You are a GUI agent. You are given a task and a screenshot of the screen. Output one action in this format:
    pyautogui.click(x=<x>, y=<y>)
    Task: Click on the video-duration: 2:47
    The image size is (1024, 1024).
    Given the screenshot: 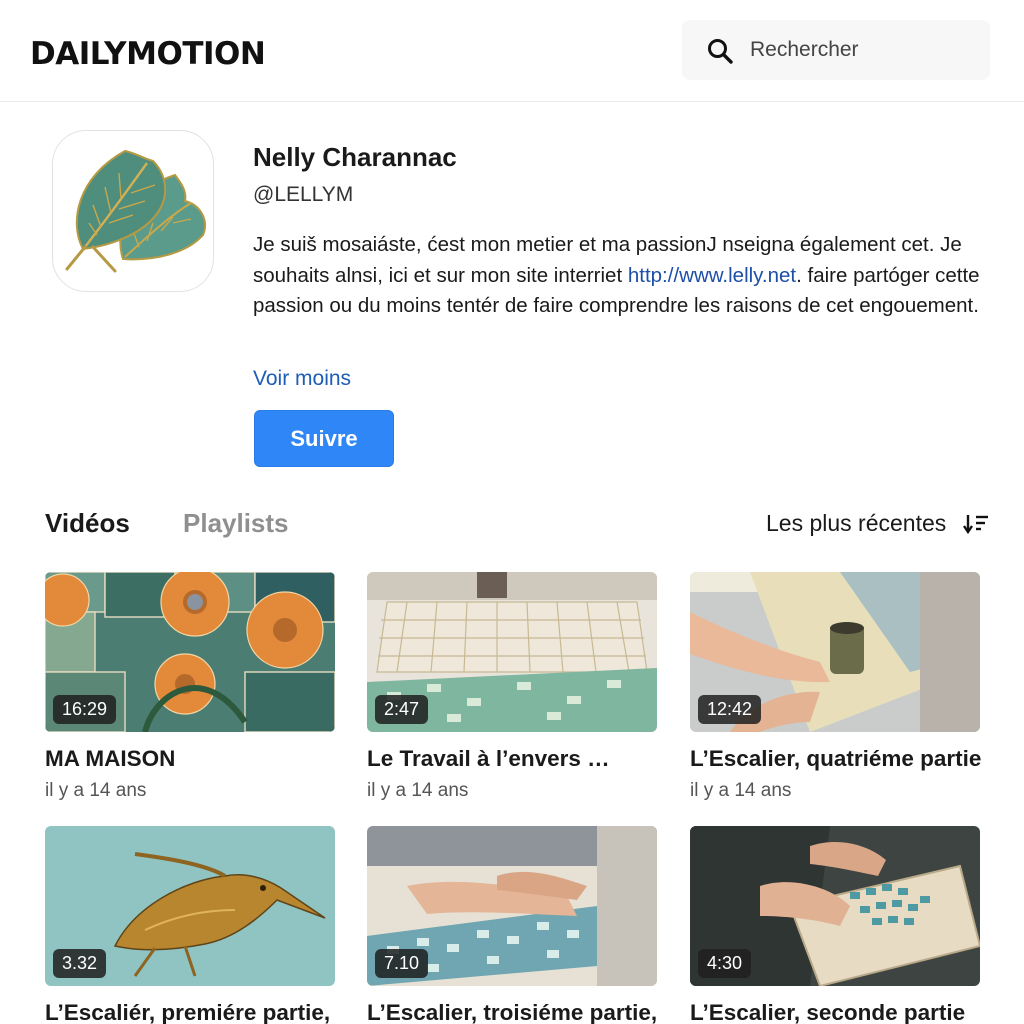 What is the action you would take?
    pyautogui.click(x=402, y=709)
    